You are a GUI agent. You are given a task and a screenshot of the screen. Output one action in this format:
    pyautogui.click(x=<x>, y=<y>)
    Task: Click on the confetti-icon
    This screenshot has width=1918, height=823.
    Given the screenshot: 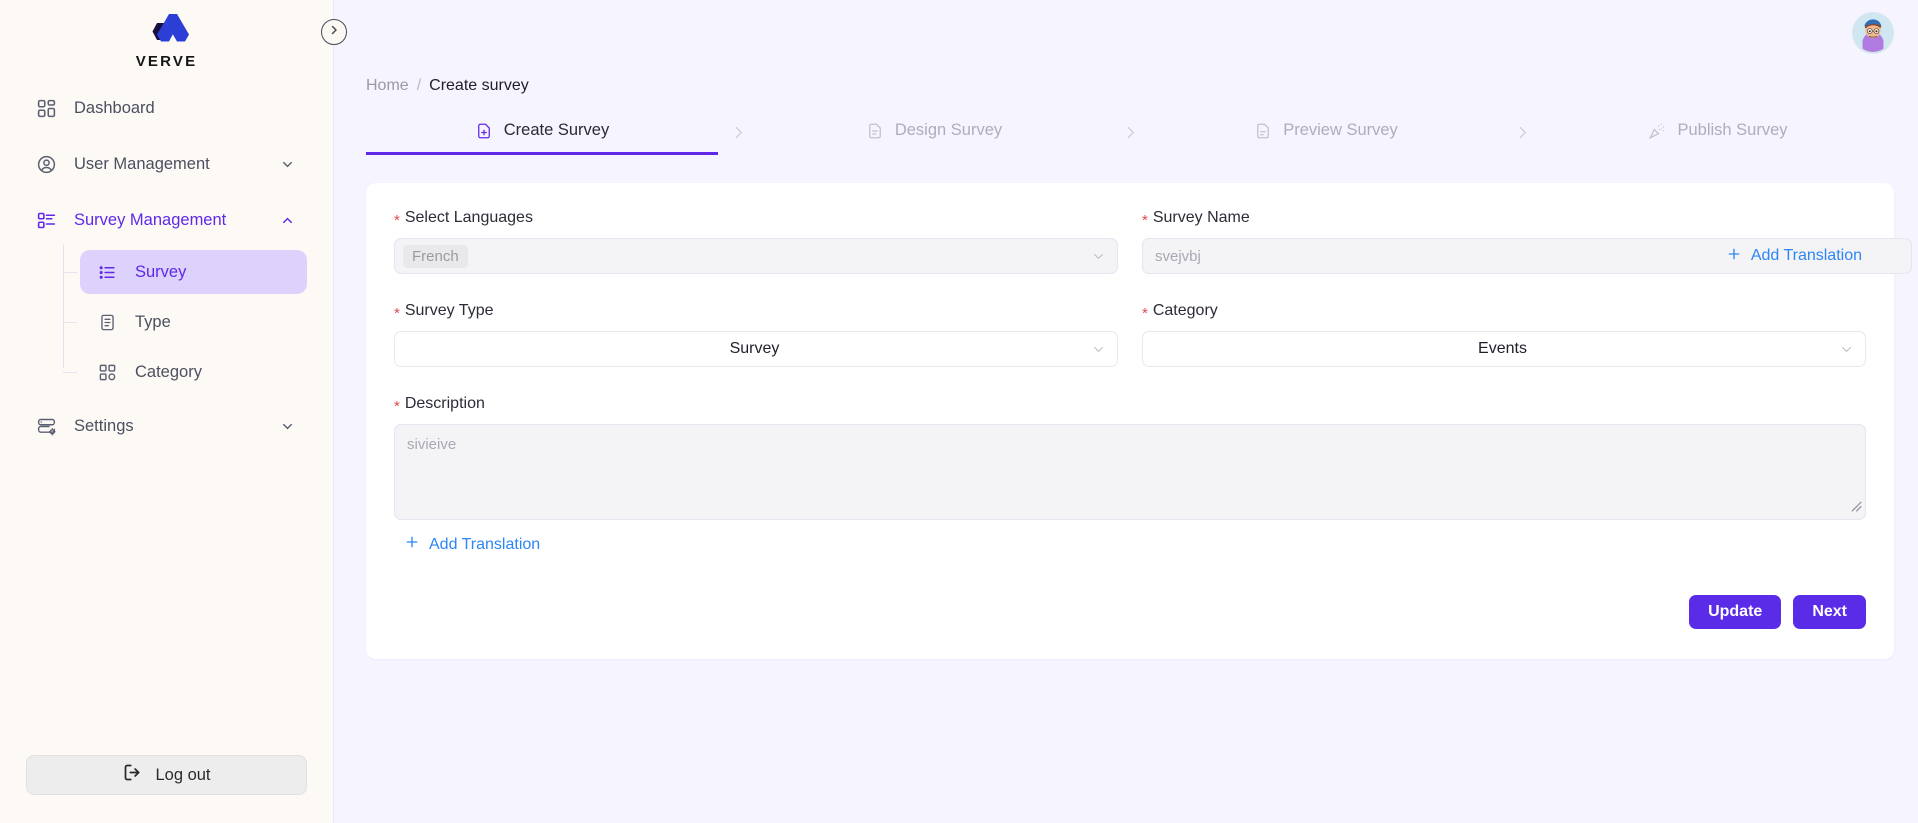 What is the action you would take?
    pyautogui.click(x=1657, y=131)
    